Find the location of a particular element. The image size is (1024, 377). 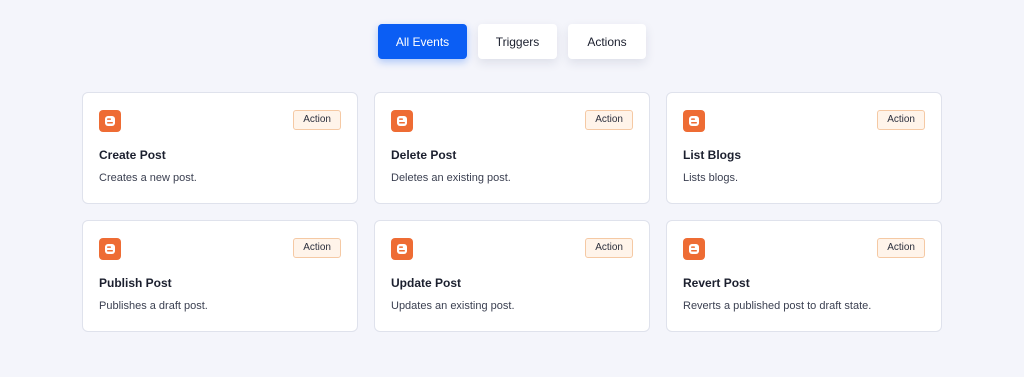

event-title: Publish Post is located at coordinates (135, 283).